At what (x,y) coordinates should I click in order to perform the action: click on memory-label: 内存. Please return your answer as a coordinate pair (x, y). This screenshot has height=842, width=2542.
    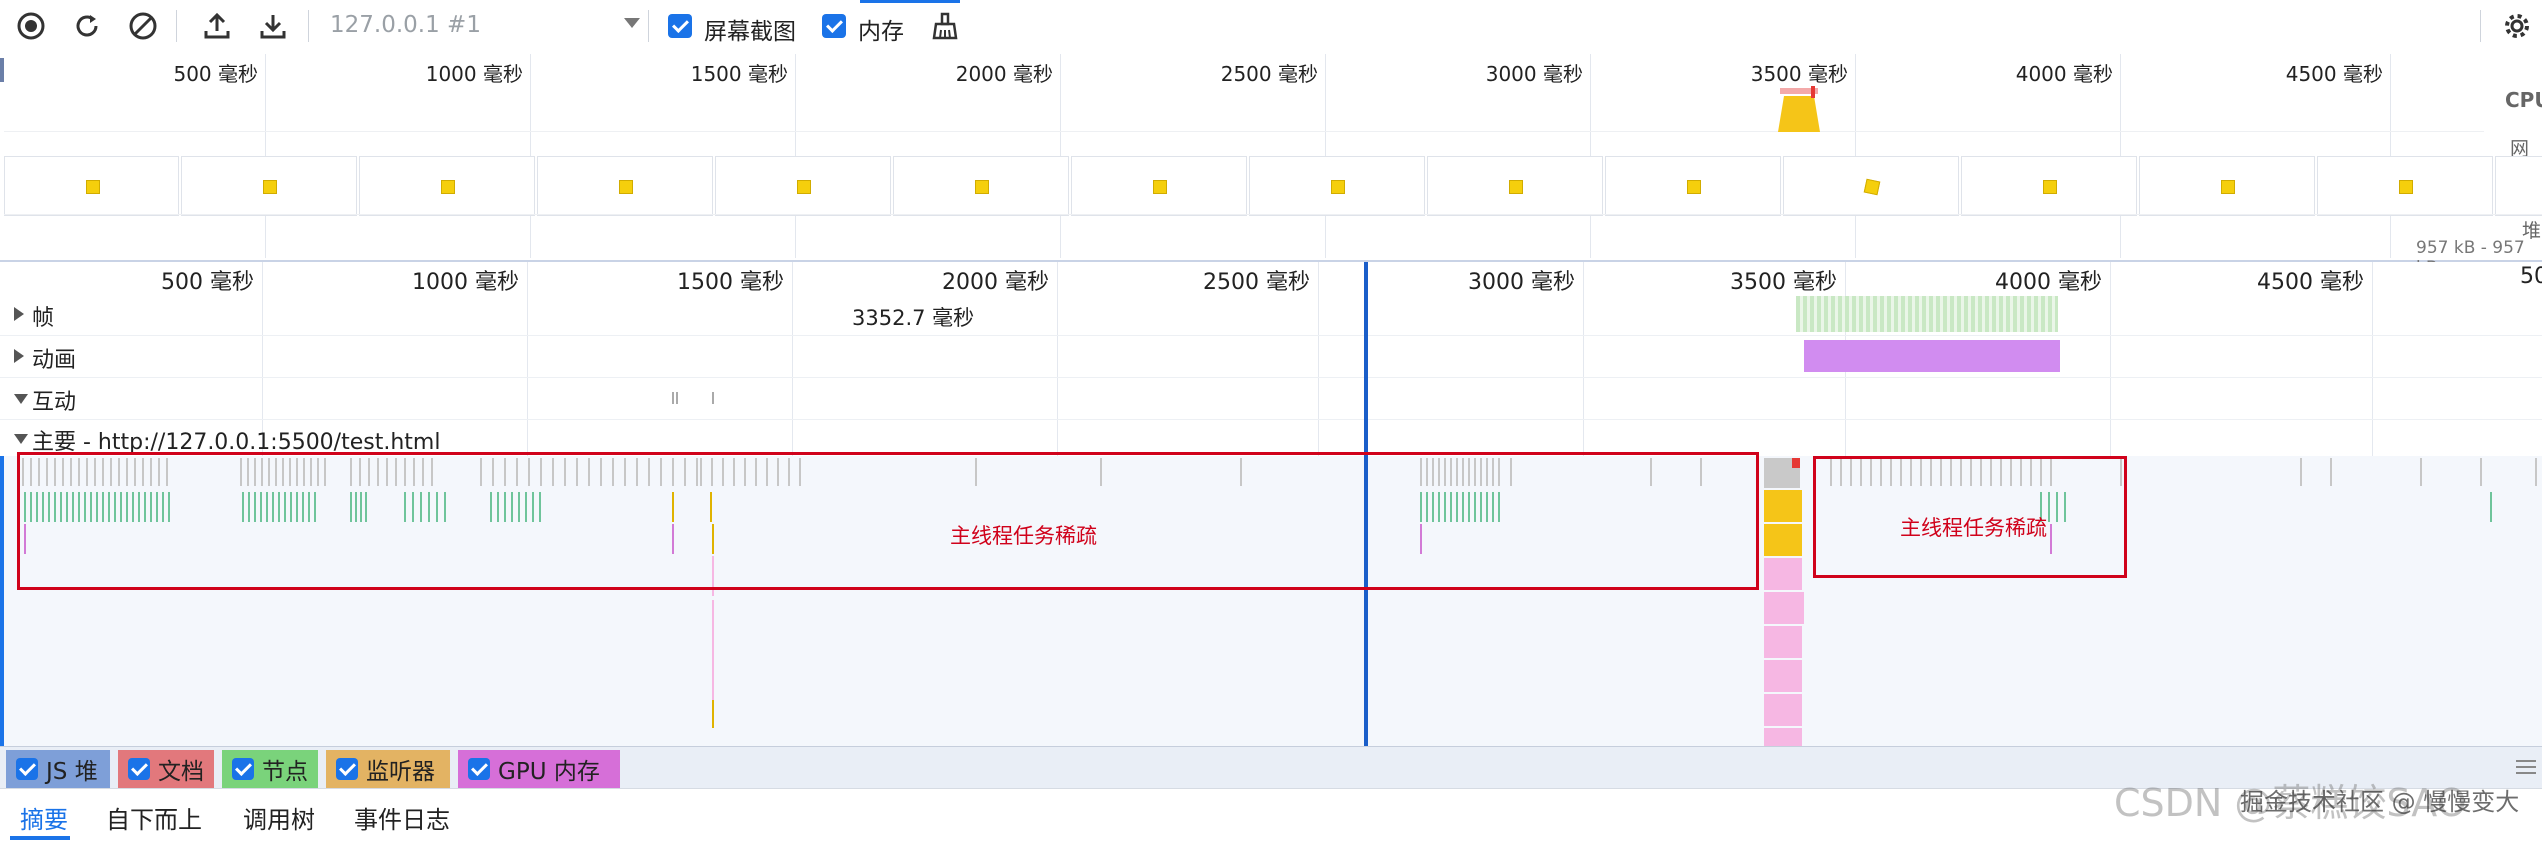
    Looking at the image, I should click on (881, 32).